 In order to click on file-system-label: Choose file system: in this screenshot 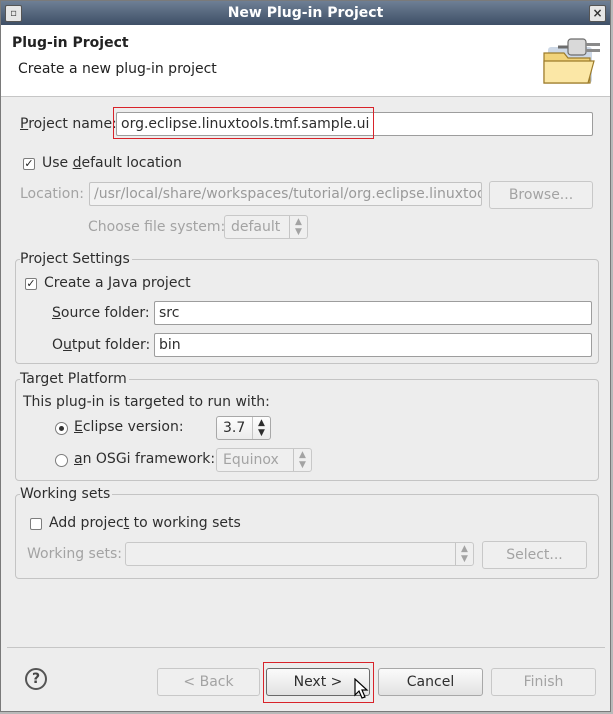, I will do `click(157, 227)`.